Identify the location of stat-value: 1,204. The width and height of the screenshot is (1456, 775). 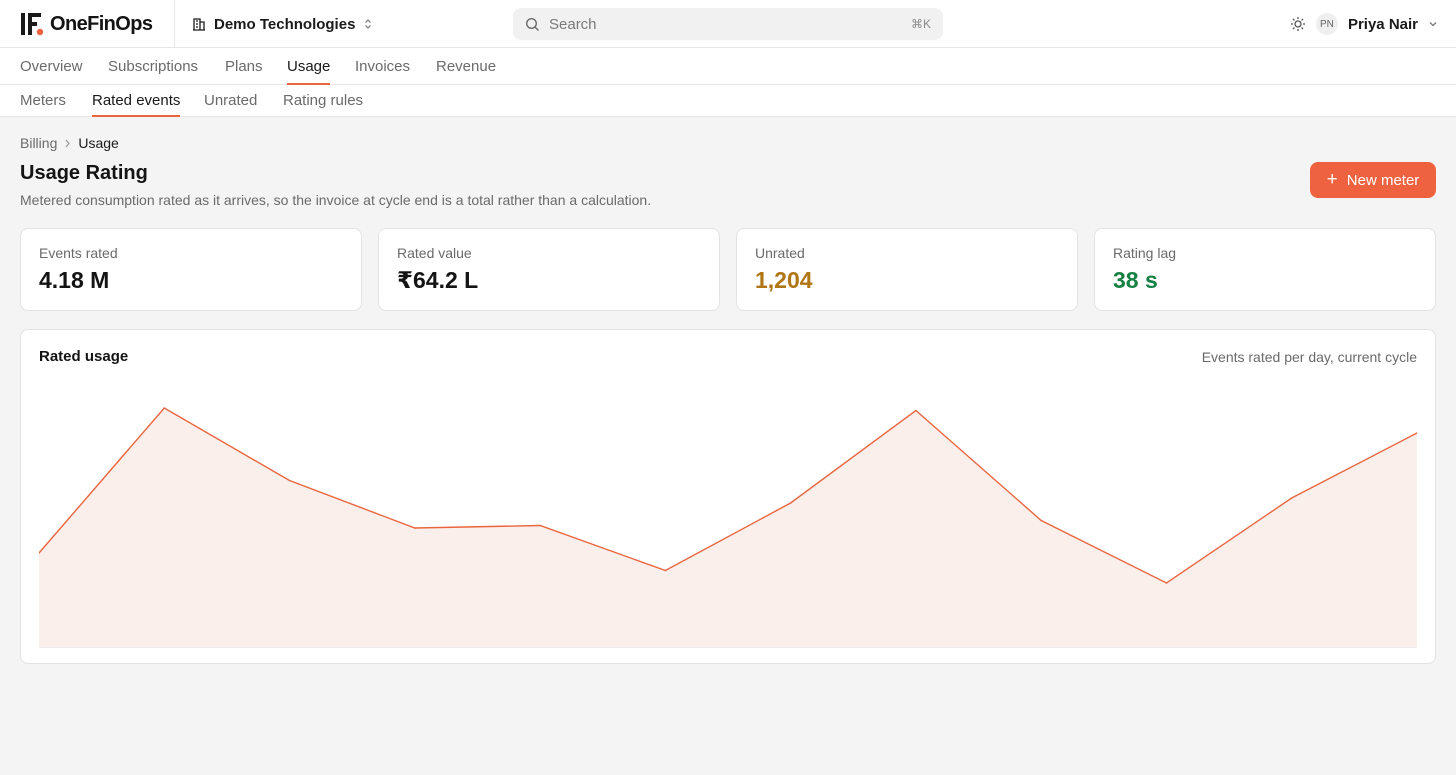
(784, 280).